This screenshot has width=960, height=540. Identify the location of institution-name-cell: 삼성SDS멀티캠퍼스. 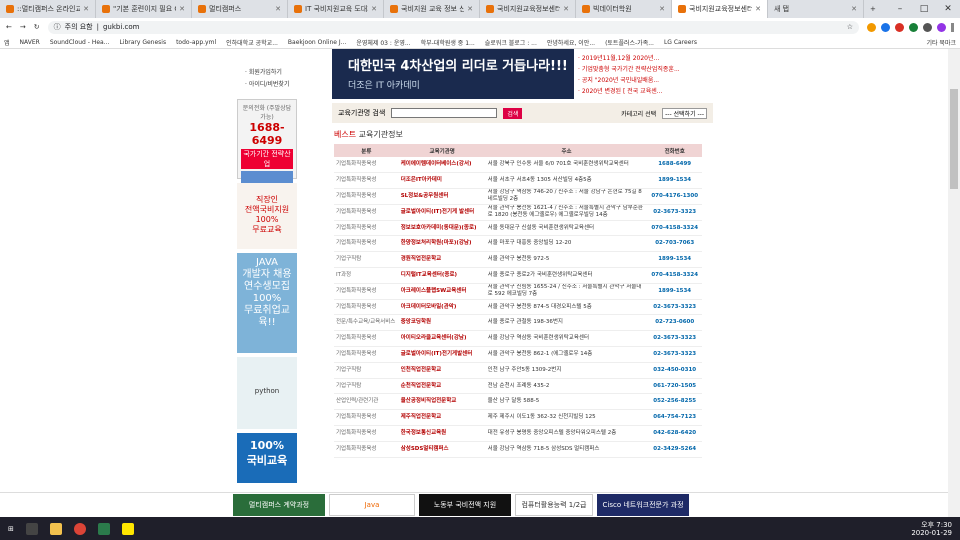
(442, 449).